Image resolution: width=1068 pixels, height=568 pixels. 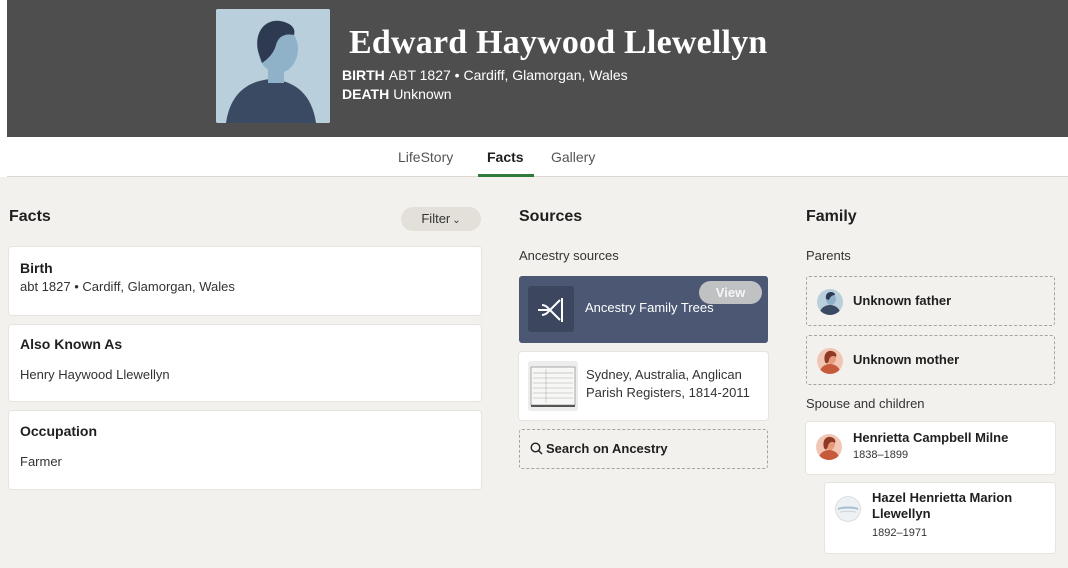 I want to click on ancestry-sources-label: Ancestry sources, so click(x=569, y=255).